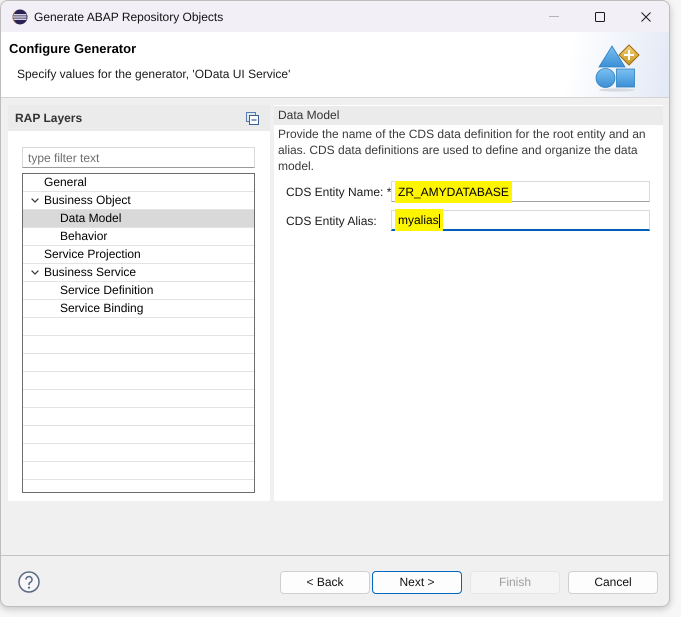 This screenshot has width=681, height=617. Describe the element at coordinates (338, 192) in the screenshot. I see `field-label: CDS Entity Name: *` at that location.